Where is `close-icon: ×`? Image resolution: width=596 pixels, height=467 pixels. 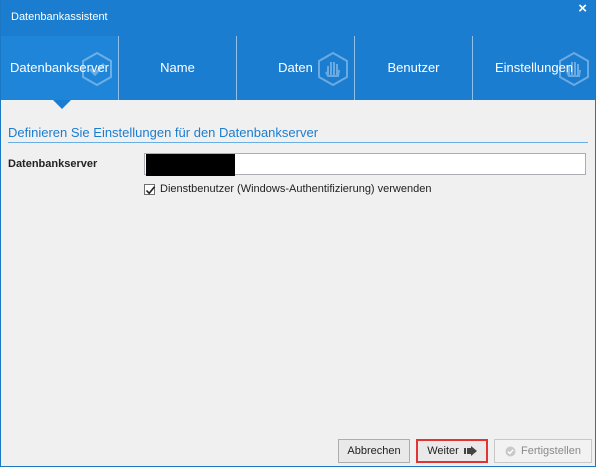 close-icon: × is located at coordinates (582, 9).